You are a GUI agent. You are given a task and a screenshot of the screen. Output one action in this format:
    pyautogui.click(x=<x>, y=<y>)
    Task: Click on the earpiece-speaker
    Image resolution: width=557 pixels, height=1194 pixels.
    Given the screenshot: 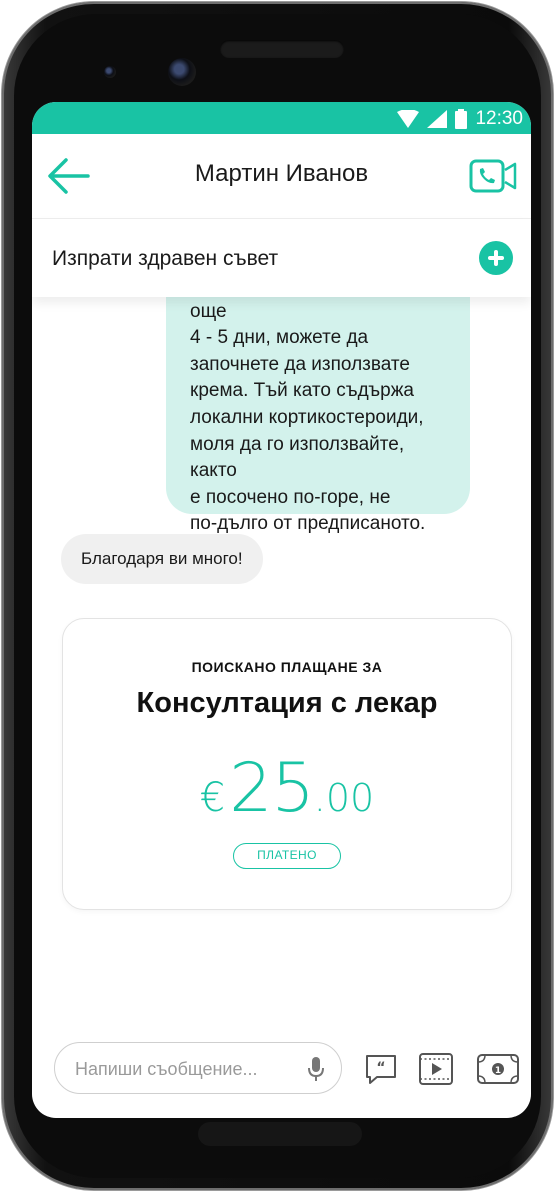 What is the action you would take?
    pyautogui.click(x=282, y=49)
    